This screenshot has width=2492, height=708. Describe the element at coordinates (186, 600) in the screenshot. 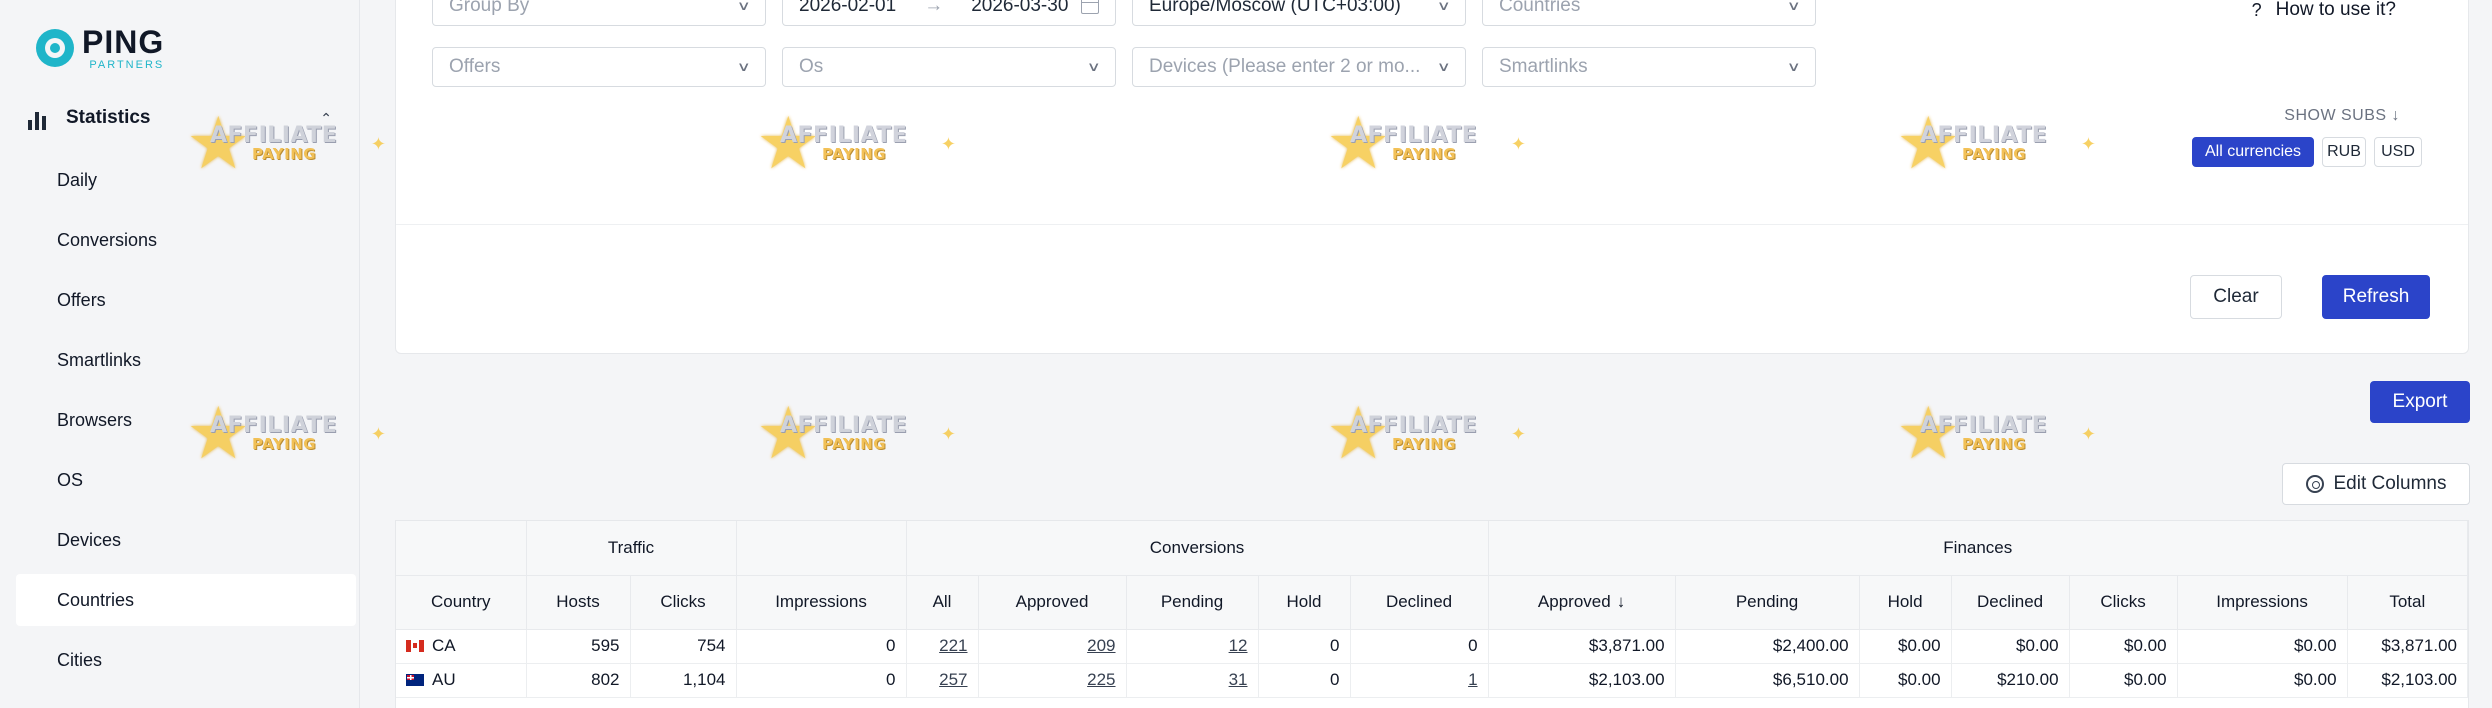

I see `sidebar-item-countries: Countries` at that location.